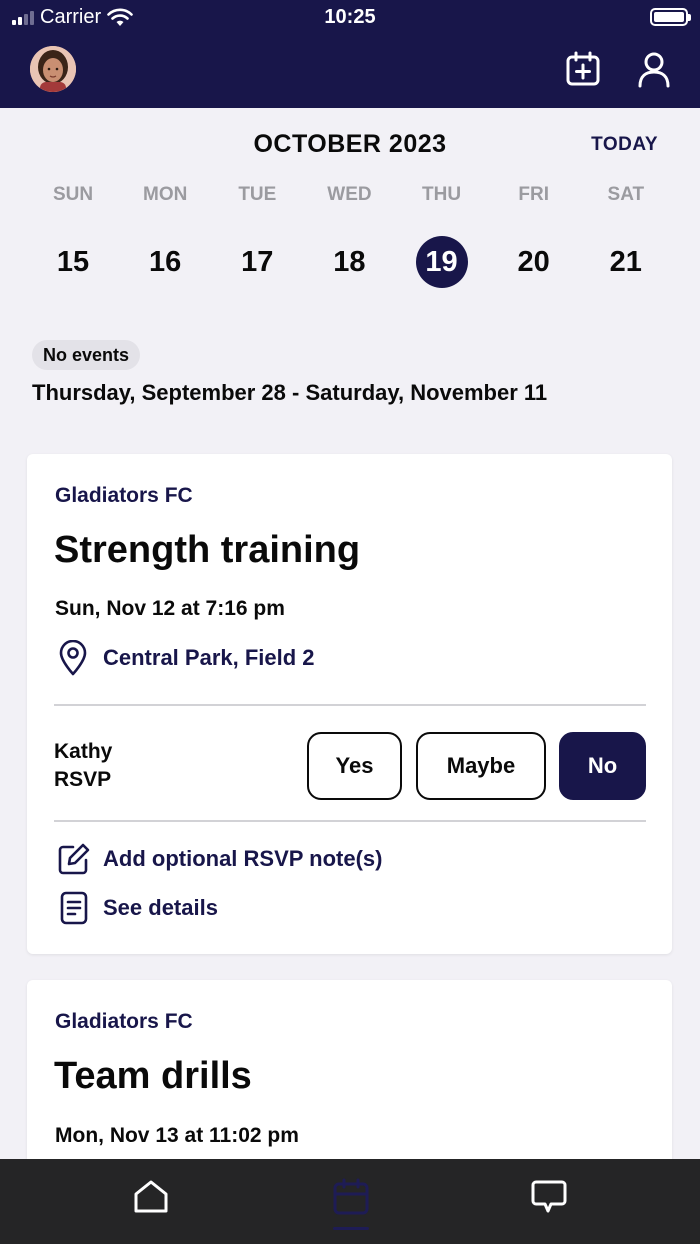 The image size is (700, 1244). I want to click on battery-icon, so click(670, 17).